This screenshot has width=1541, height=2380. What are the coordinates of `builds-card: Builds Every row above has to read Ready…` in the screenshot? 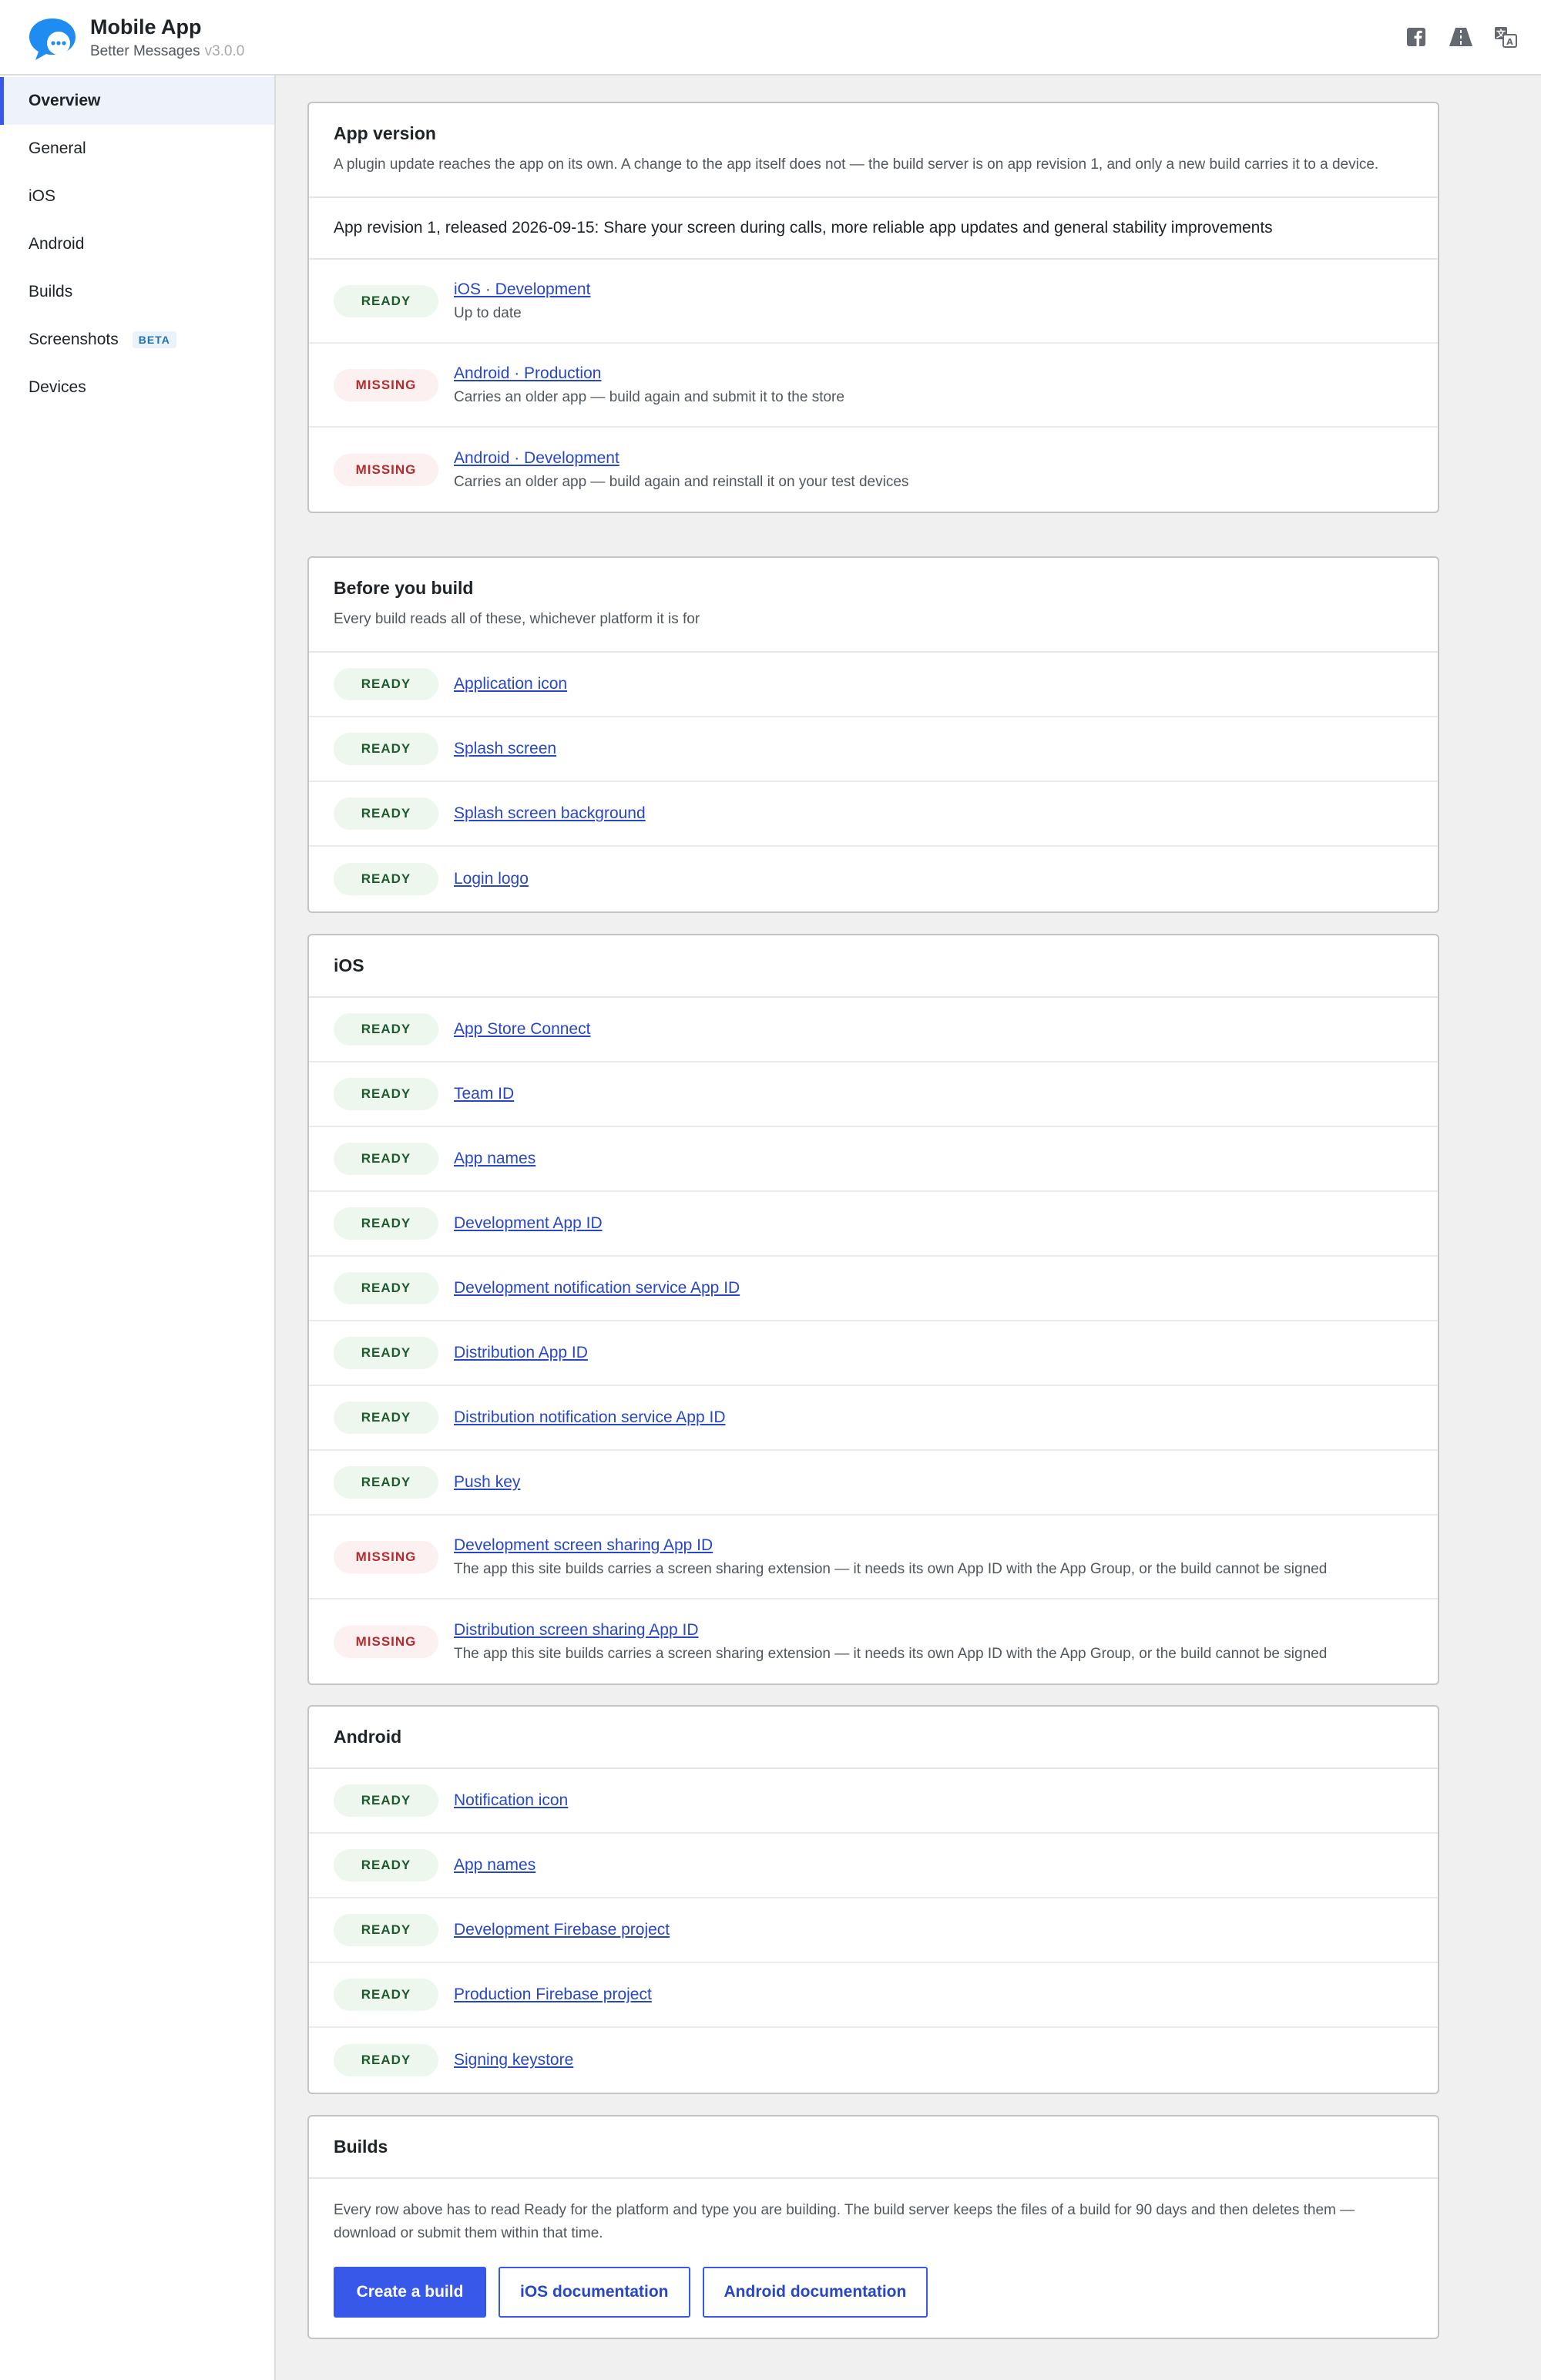 It's located at (873, 2227).